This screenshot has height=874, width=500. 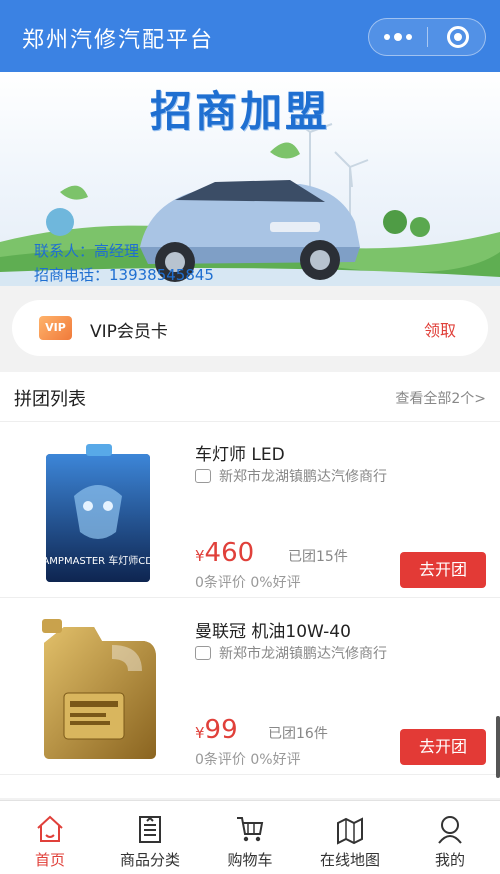 I want to click on page-title: 郑州汽修汽配平台, so click(x=118, y=40).